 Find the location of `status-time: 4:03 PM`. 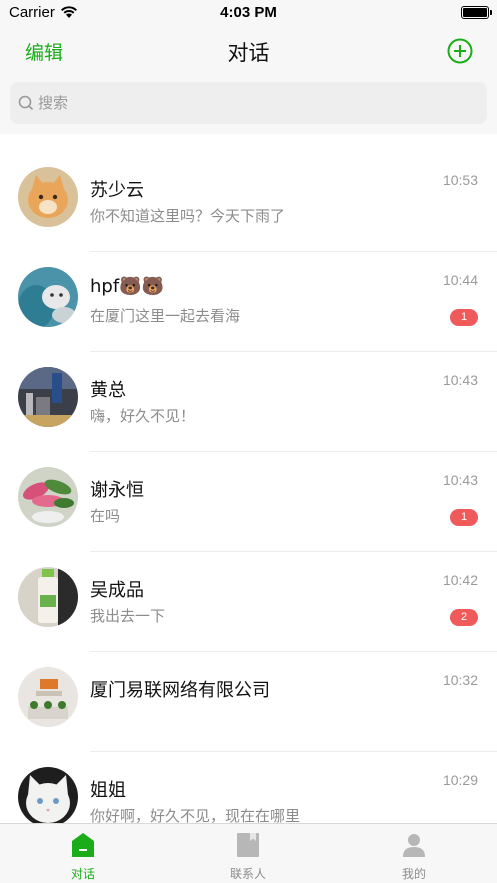

status-time: 4:03 PM is located at coordinates (248, 12).